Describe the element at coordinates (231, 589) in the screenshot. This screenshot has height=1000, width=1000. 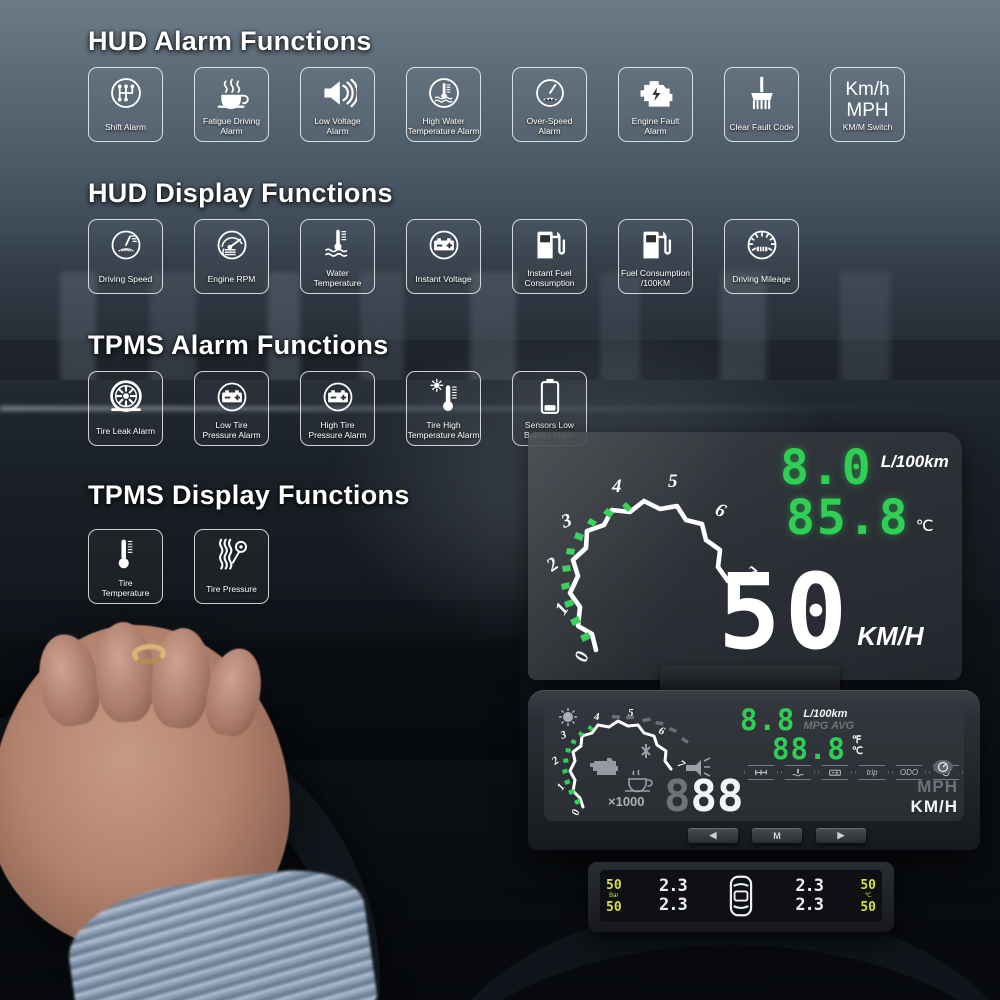
I see `tile-label: Tire Pressure` at that location.